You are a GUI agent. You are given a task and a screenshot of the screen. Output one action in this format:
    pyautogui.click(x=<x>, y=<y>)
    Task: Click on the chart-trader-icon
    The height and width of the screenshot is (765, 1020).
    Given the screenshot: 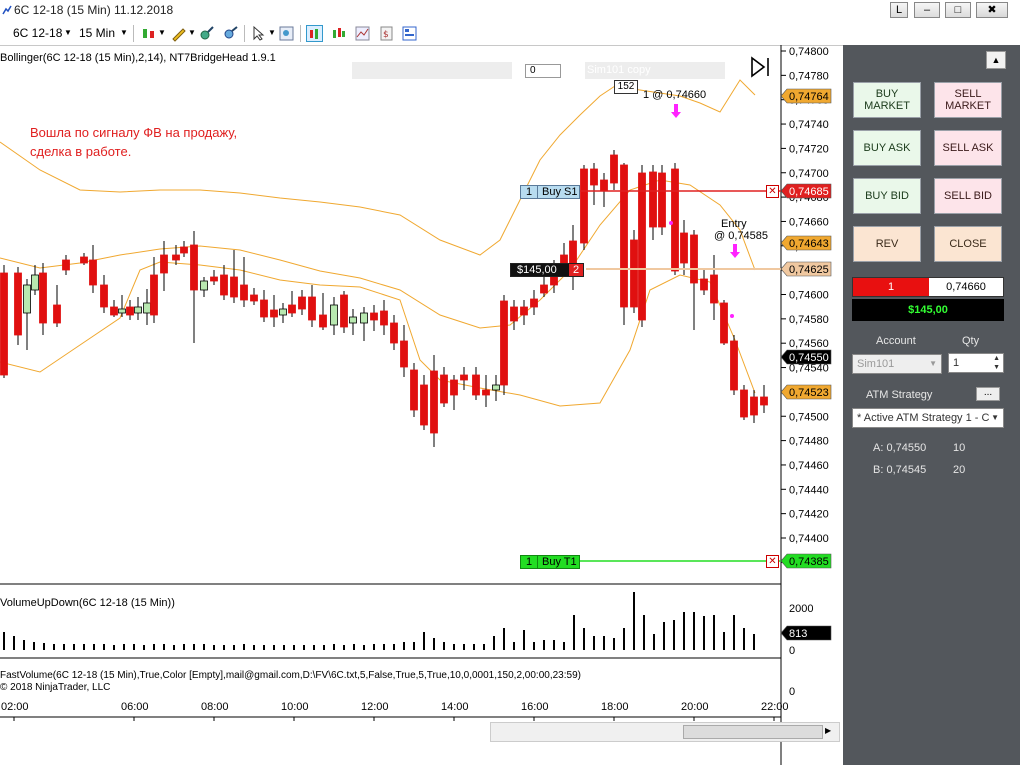 What is the action you would take?
    pyautogui.click(x=314, y=33)
    